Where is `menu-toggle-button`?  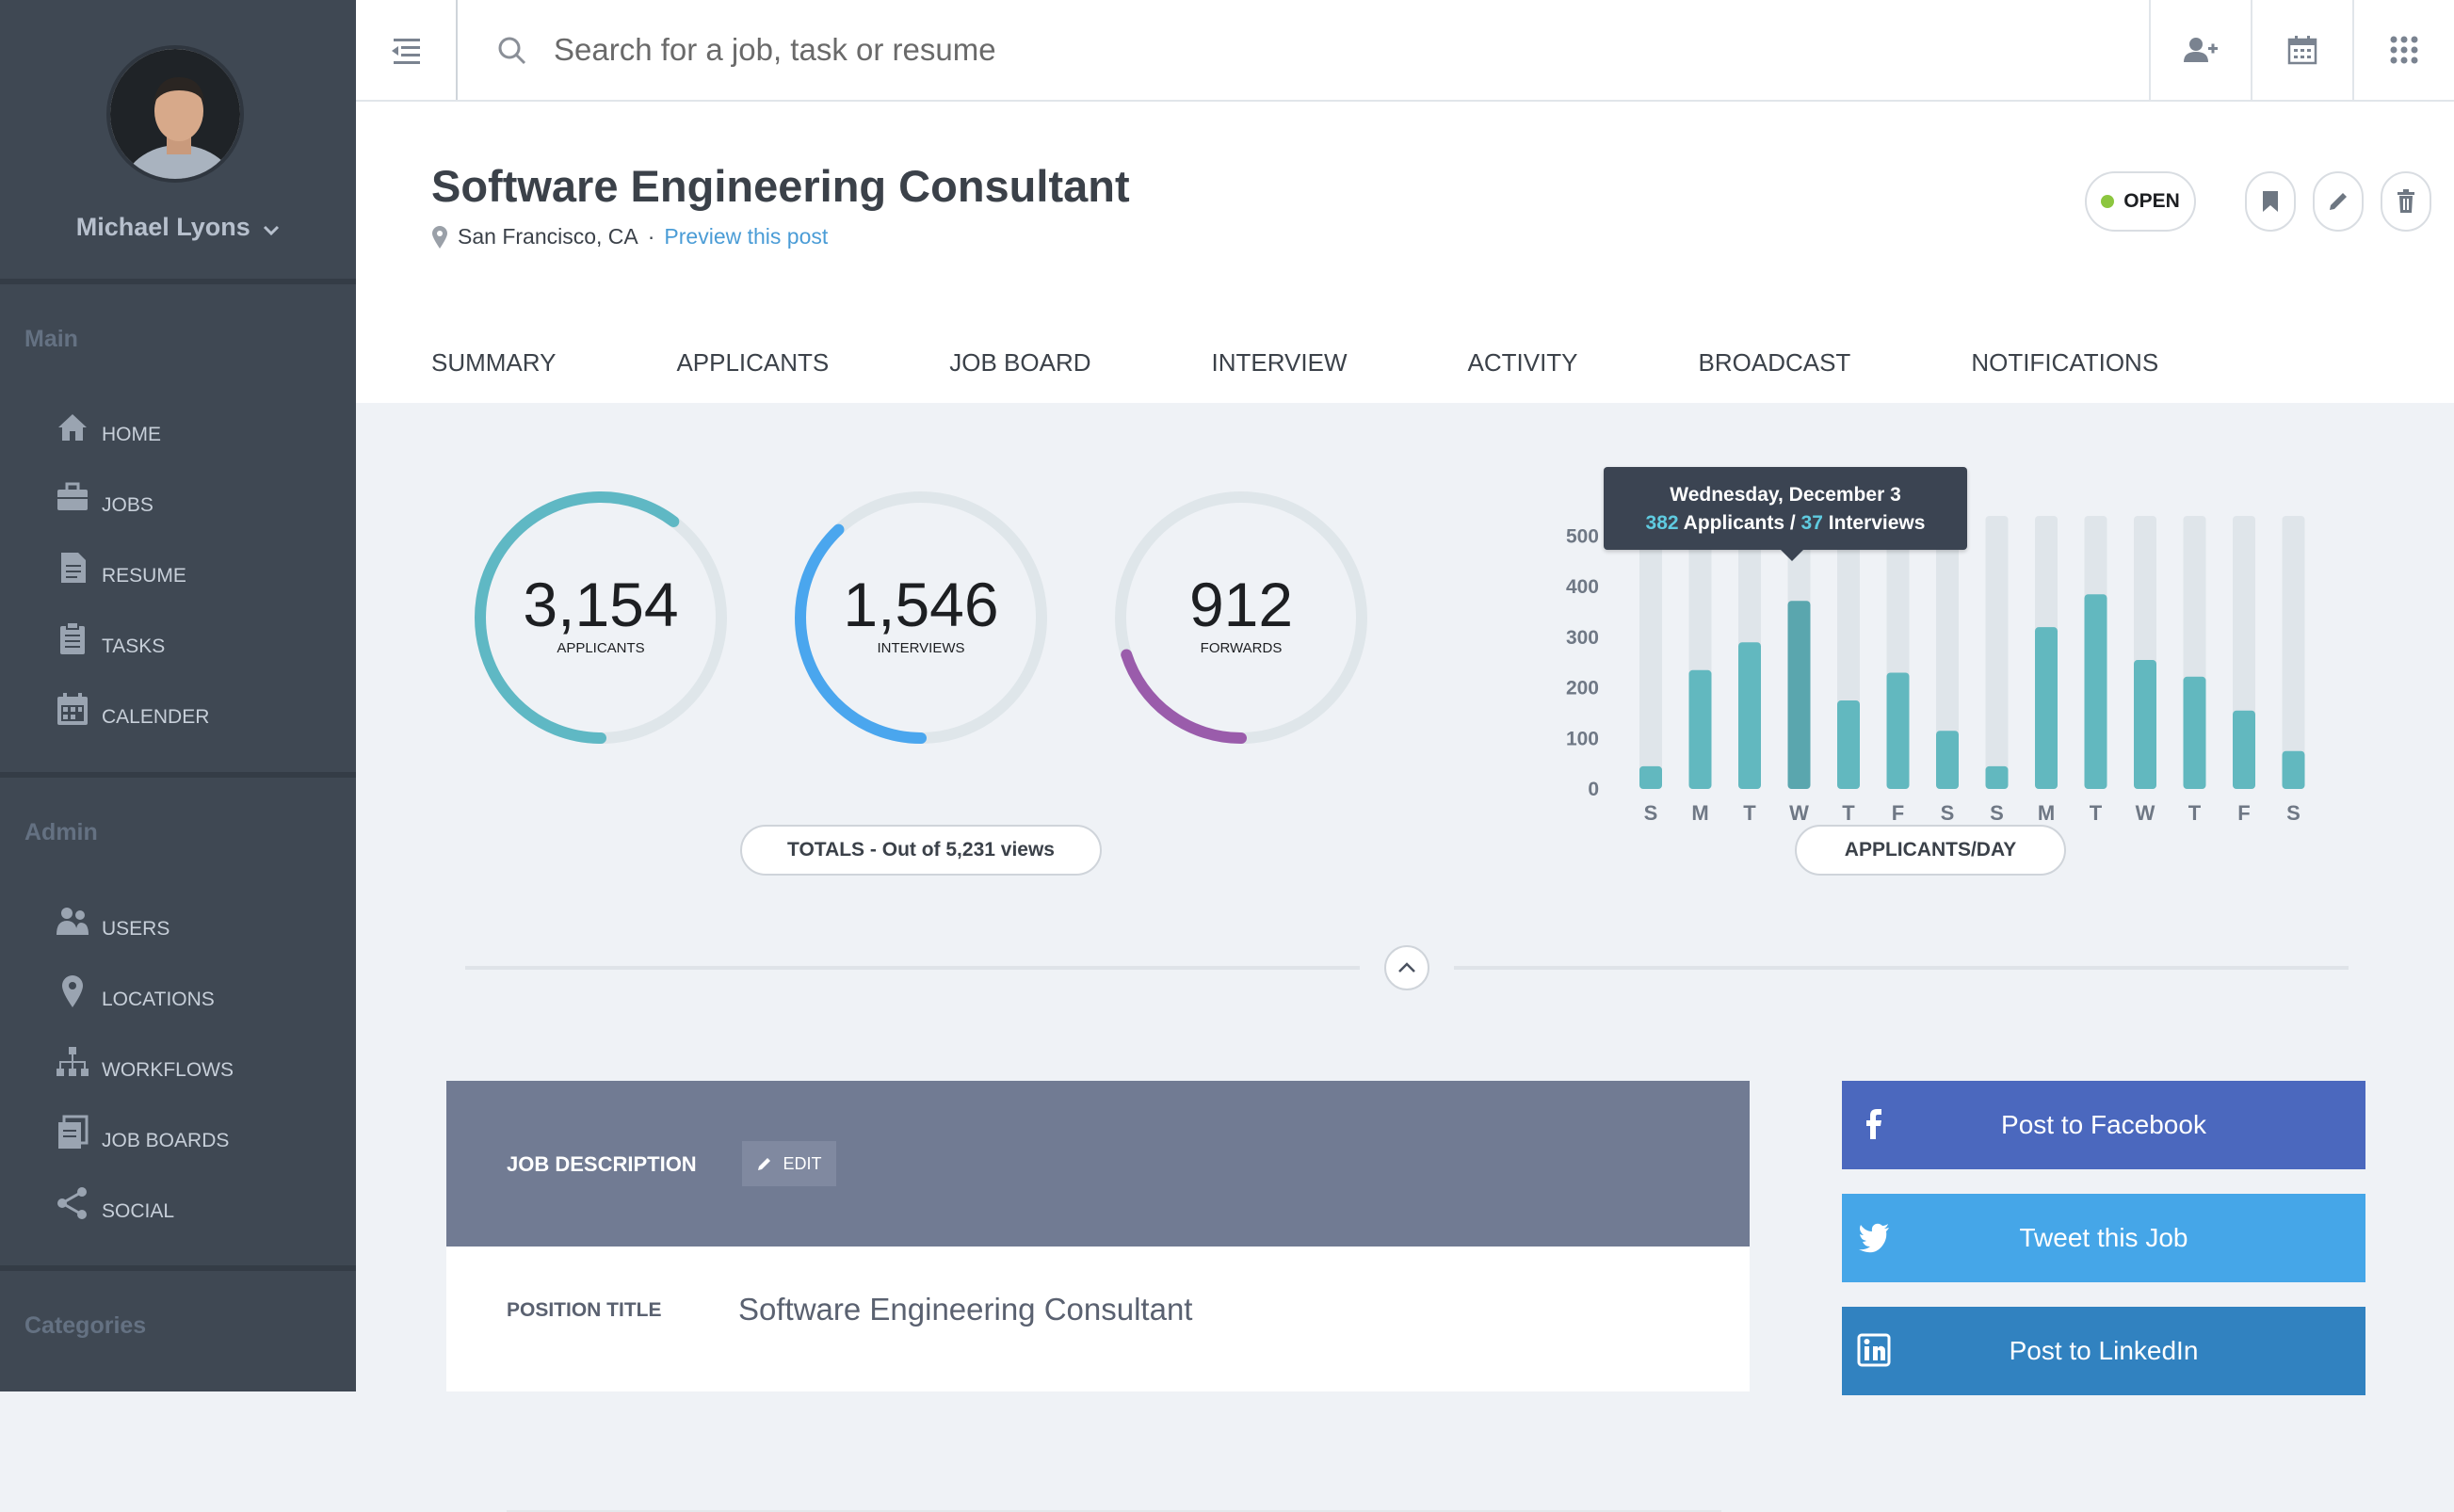 menu-toggle-button is located at coordinates (407, 50).